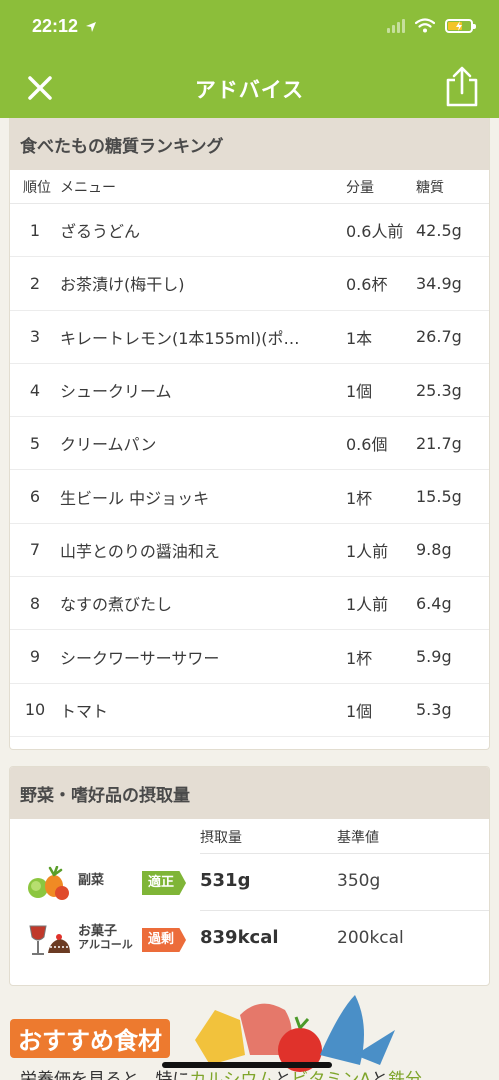 The height and width of the screenshot is (1080, 499). What do you see at coordinates (164, 883) in the screenshot?
I see `status-badge-ok: 適正` at bounding box center [164, 883].